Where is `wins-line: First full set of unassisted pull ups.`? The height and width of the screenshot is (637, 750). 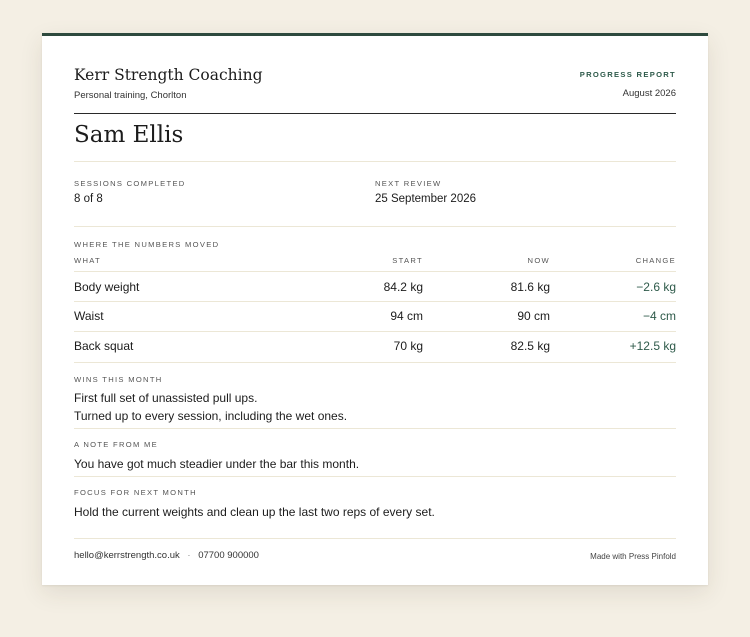 wins-line: First full set of unassisted pull ups. is located at coordinates (166, 398).